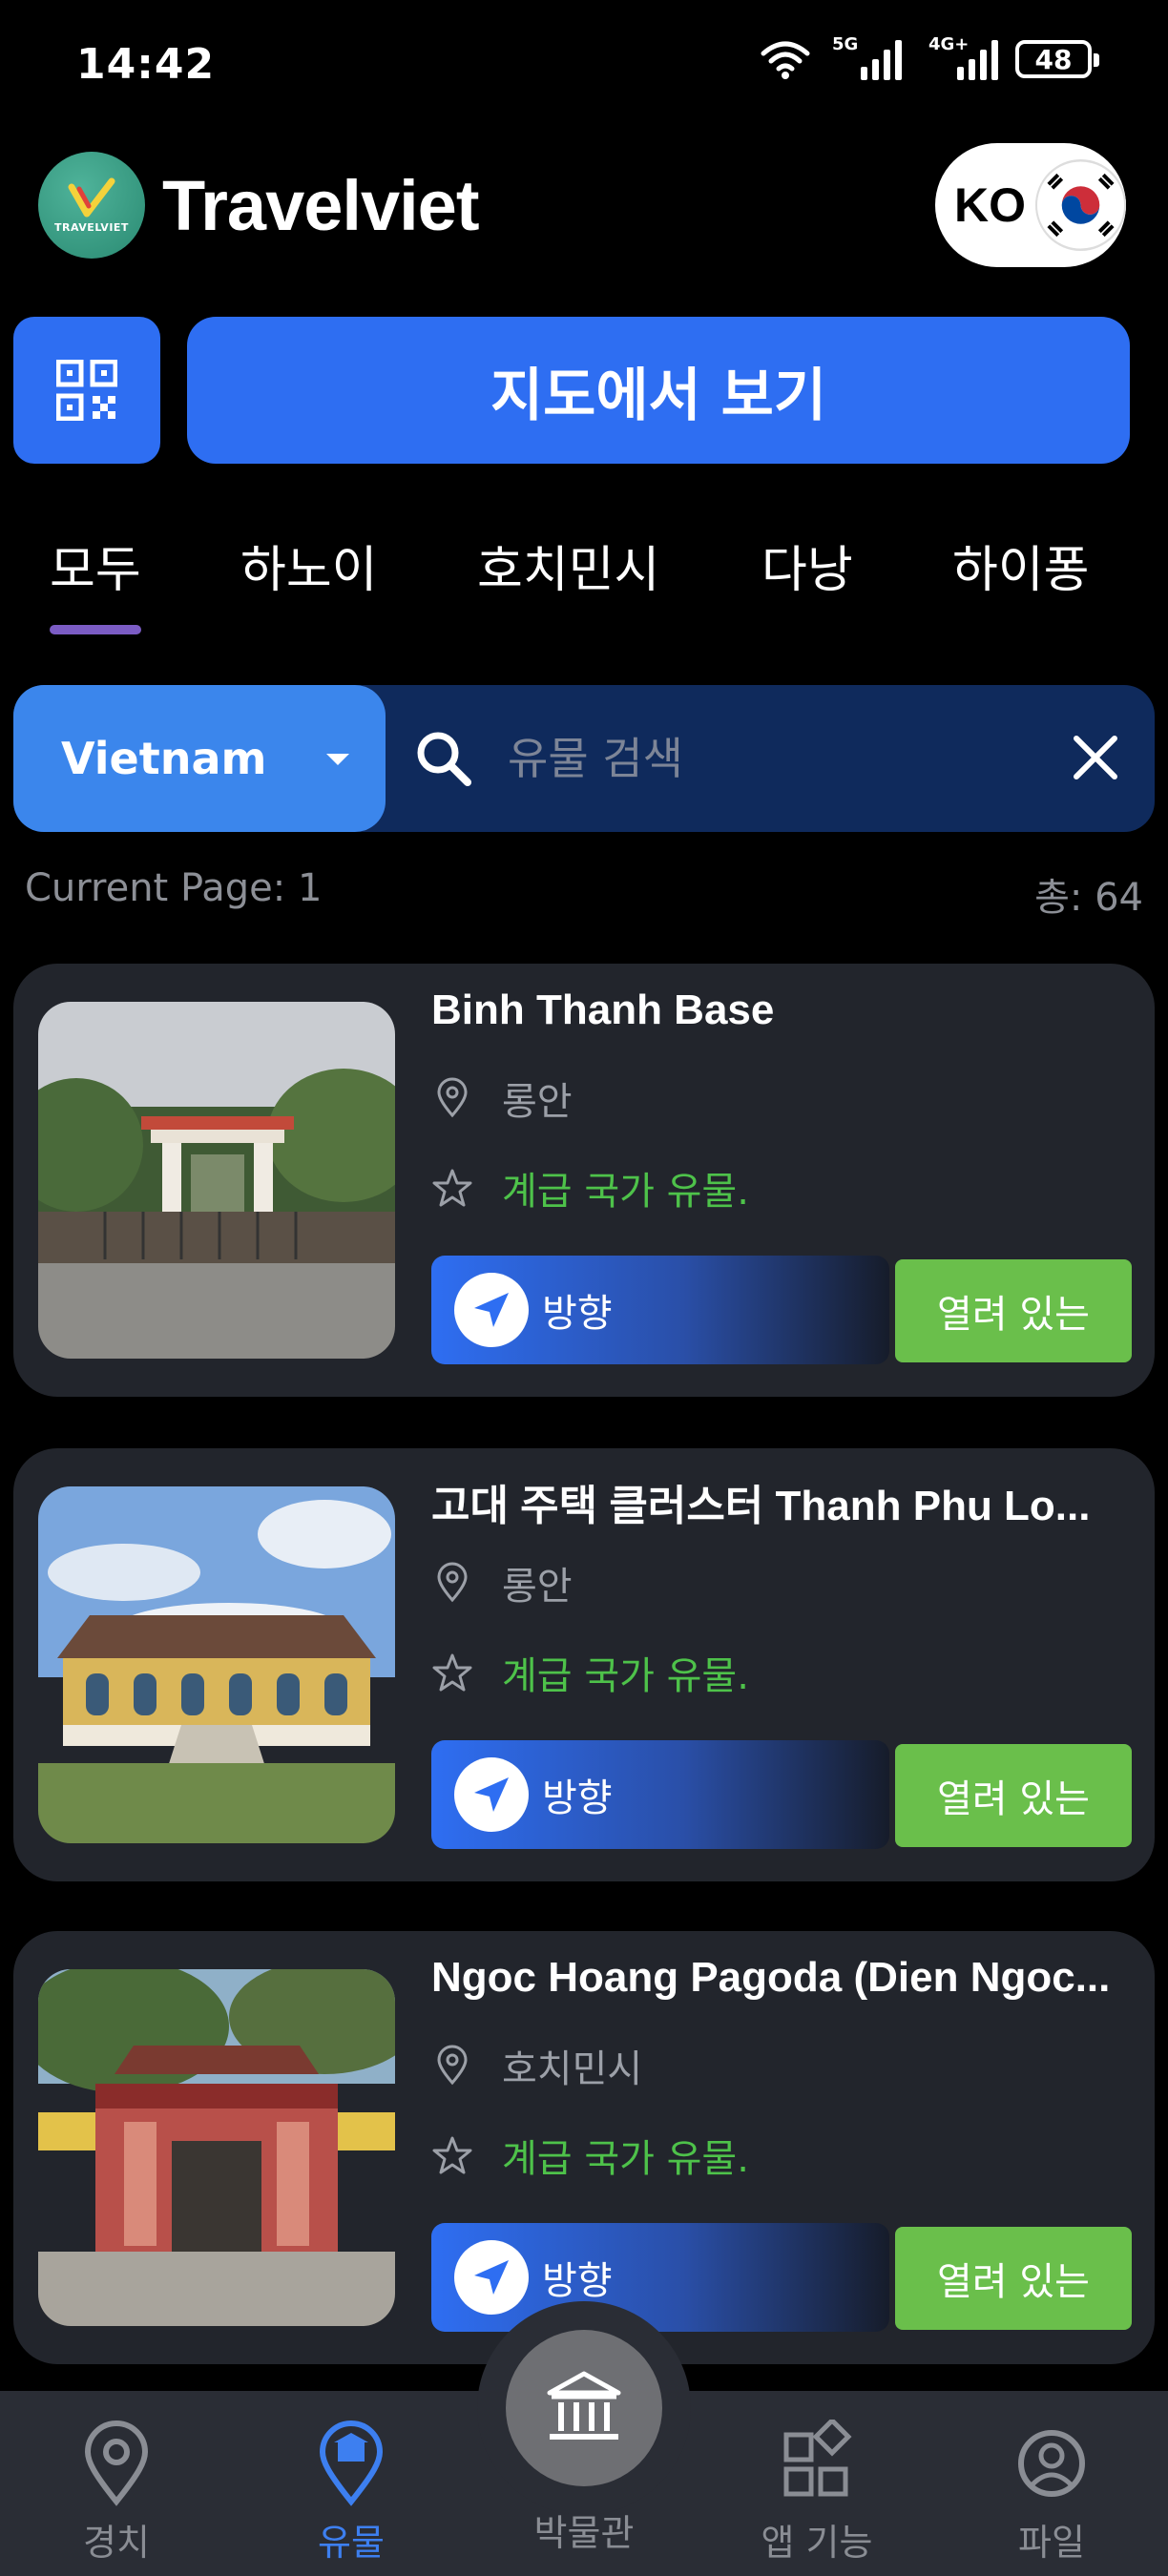  What do you see at coordinates (320, 205) in the screenshot?
I see `app-title: Travelviet` at bounding box center [320, 205].